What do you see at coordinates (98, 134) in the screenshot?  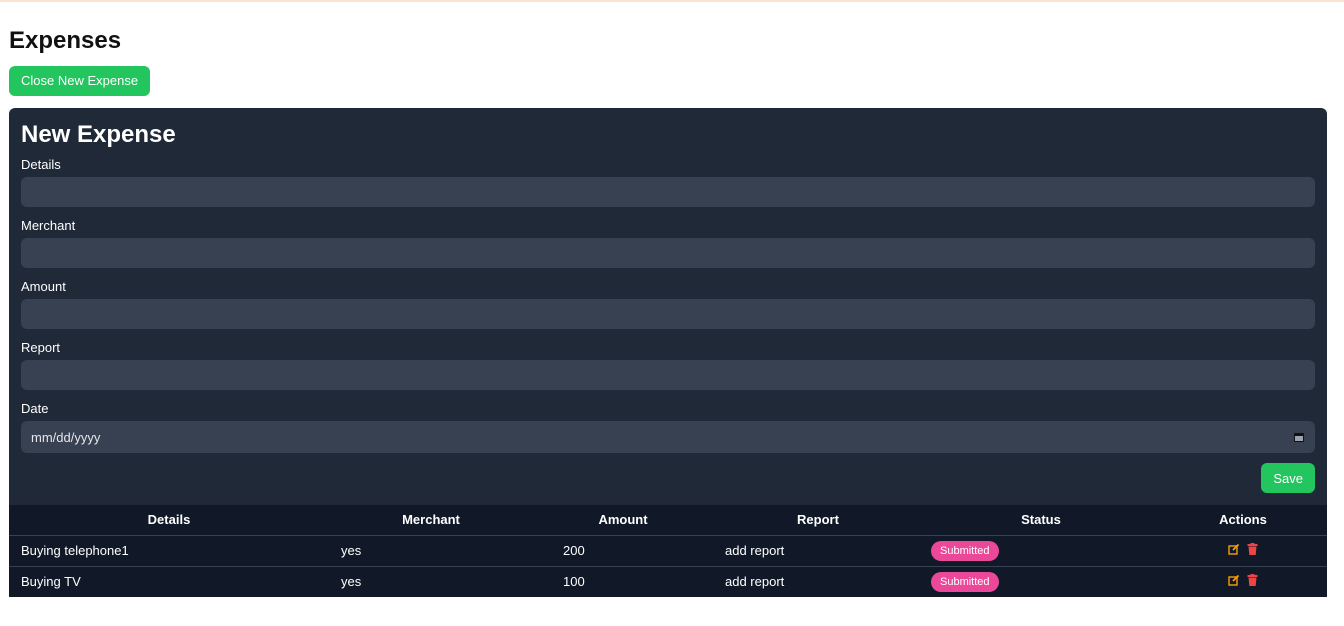 I see `form-title: New Expense` at bounding box center [98, 134].